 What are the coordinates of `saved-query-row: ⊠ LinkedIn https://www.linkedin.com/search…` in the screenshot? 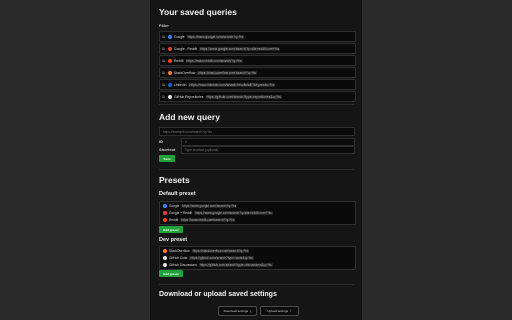 It's located at (257, 84).